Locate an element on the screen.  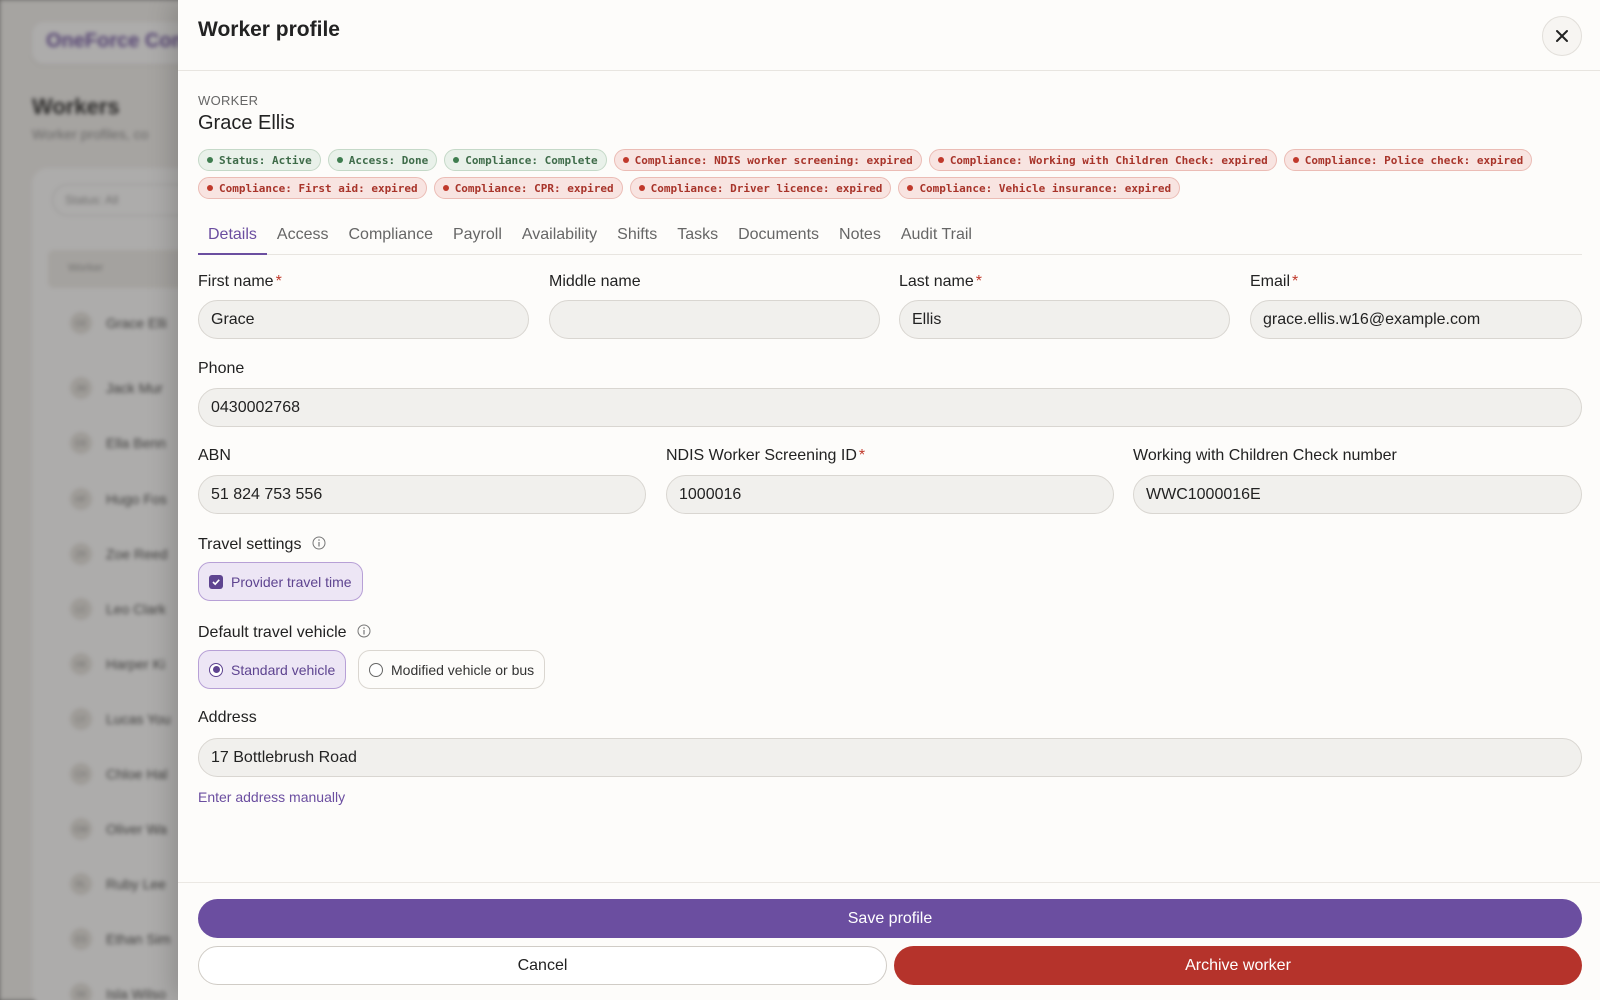
radio-selected-icon is located at coordinates (216, 669).